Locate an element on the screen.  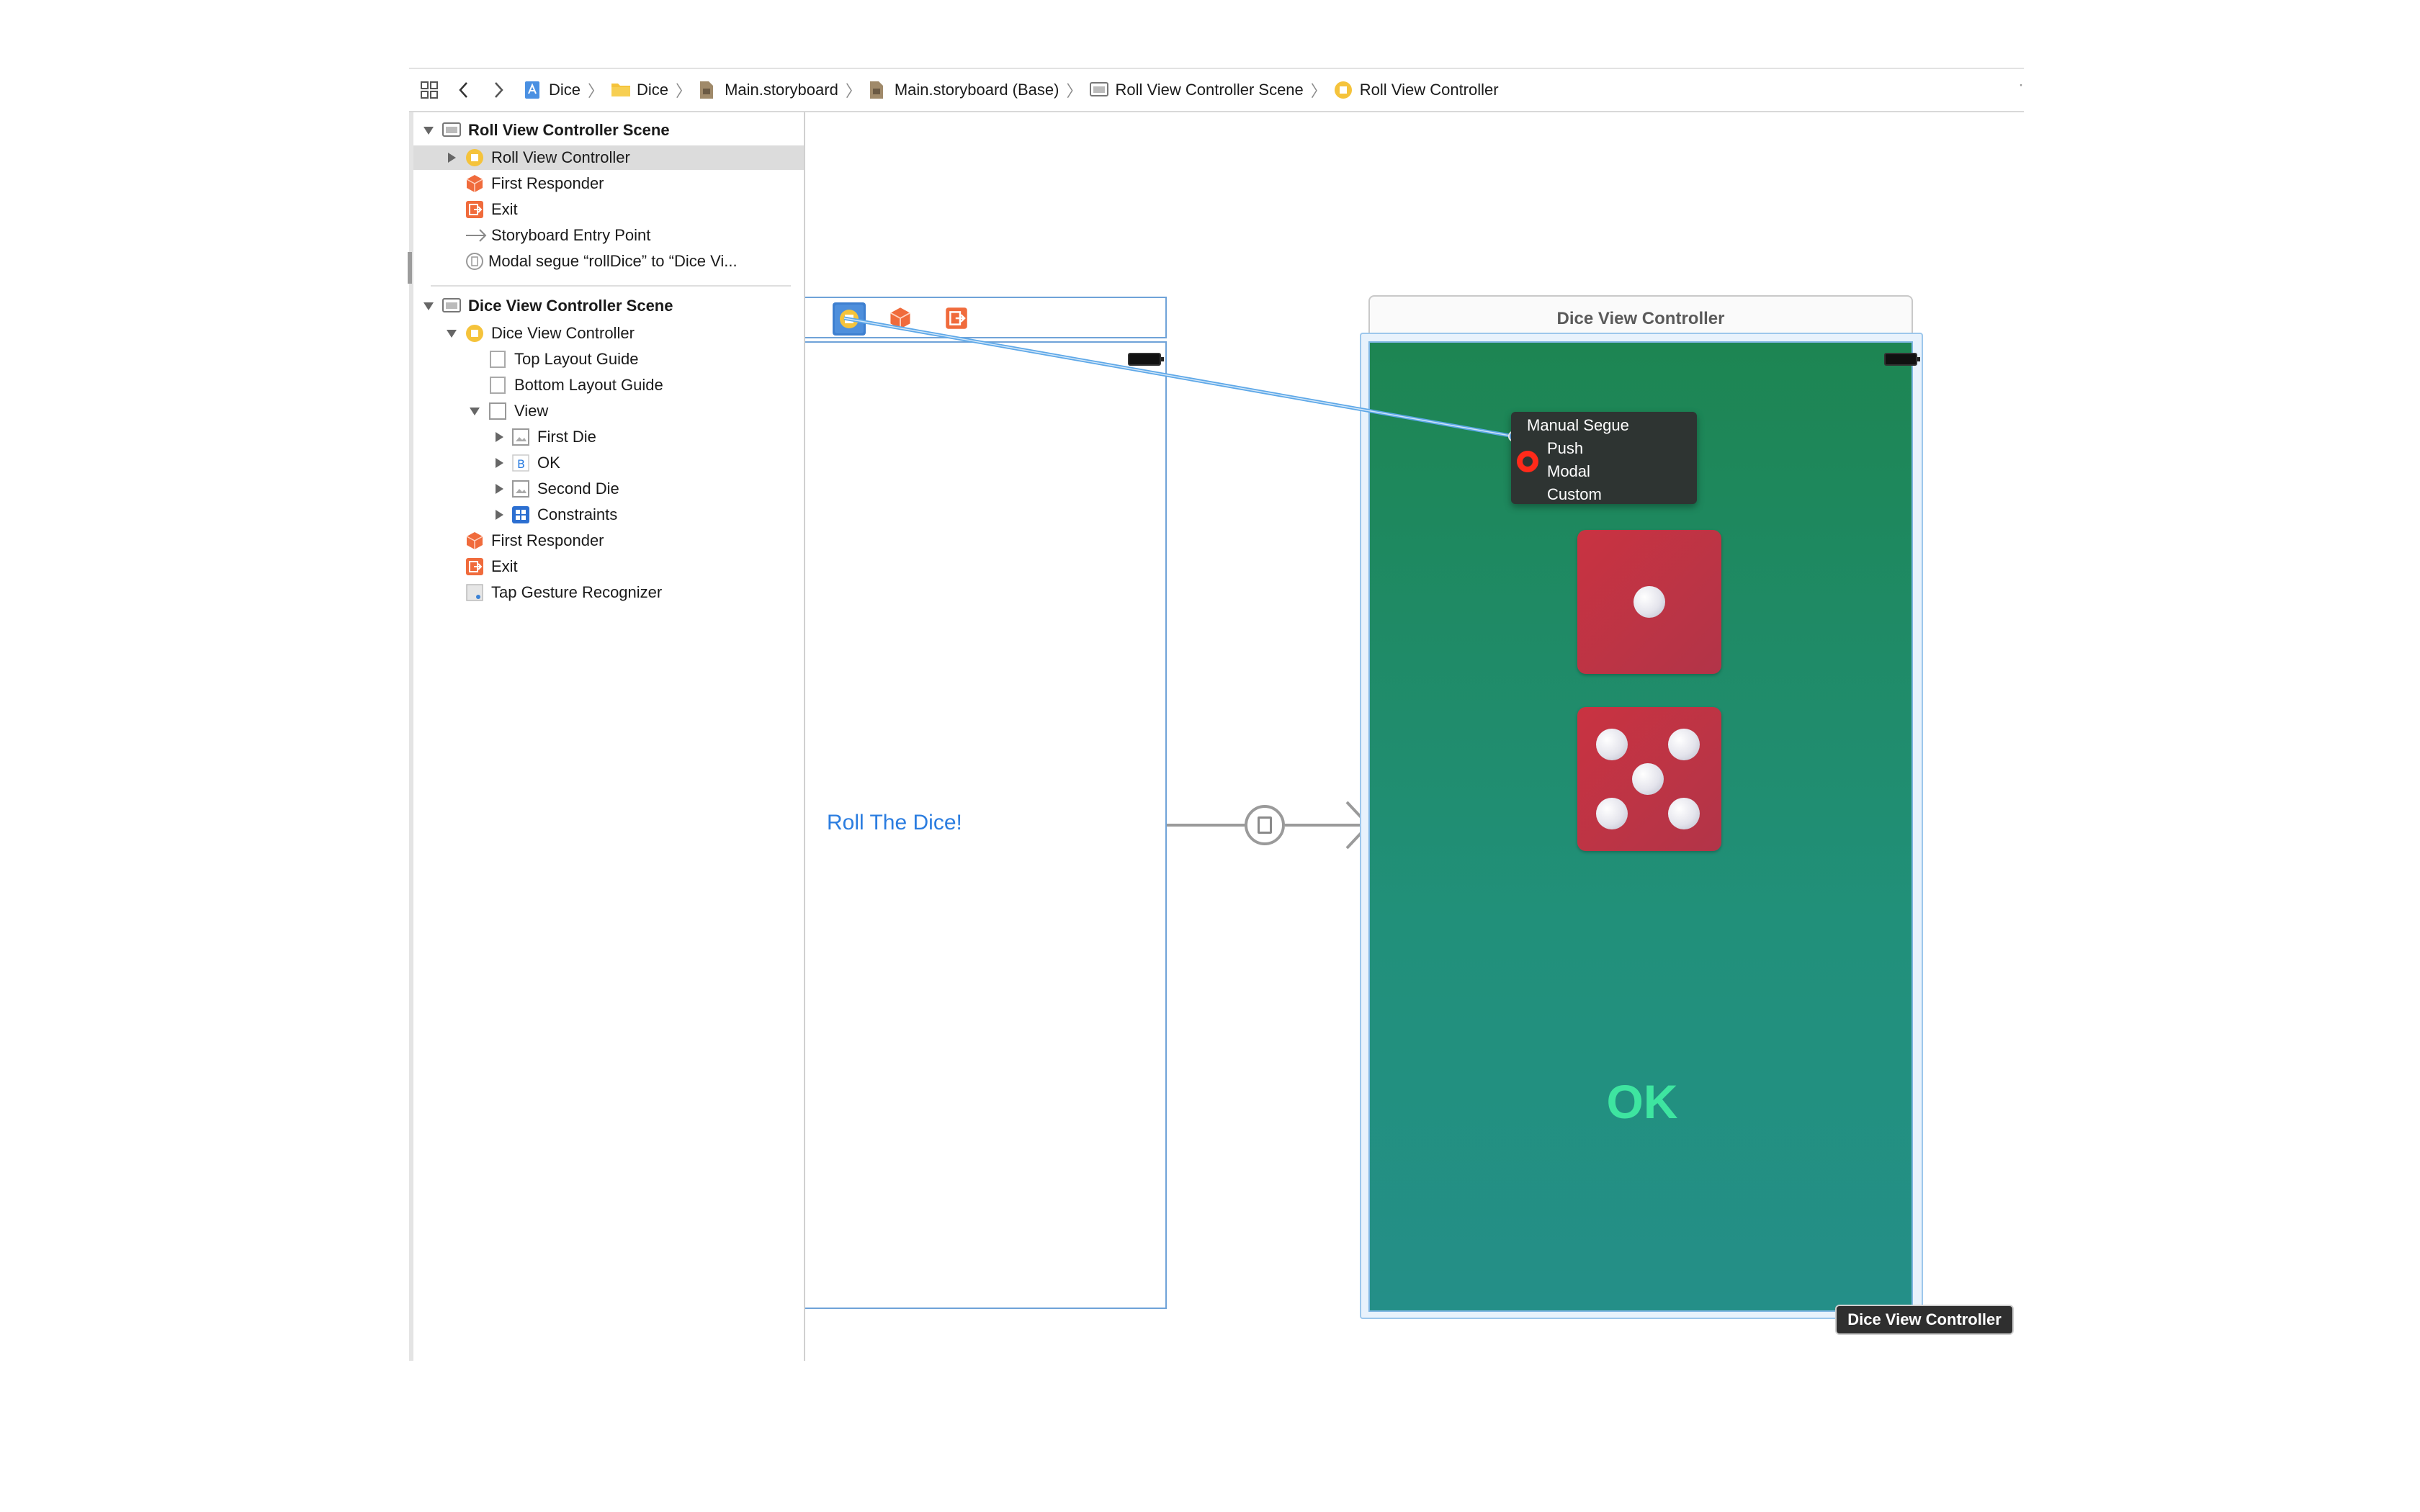
outline-row-exit-2: Exit is located at coordinates (608, 566).